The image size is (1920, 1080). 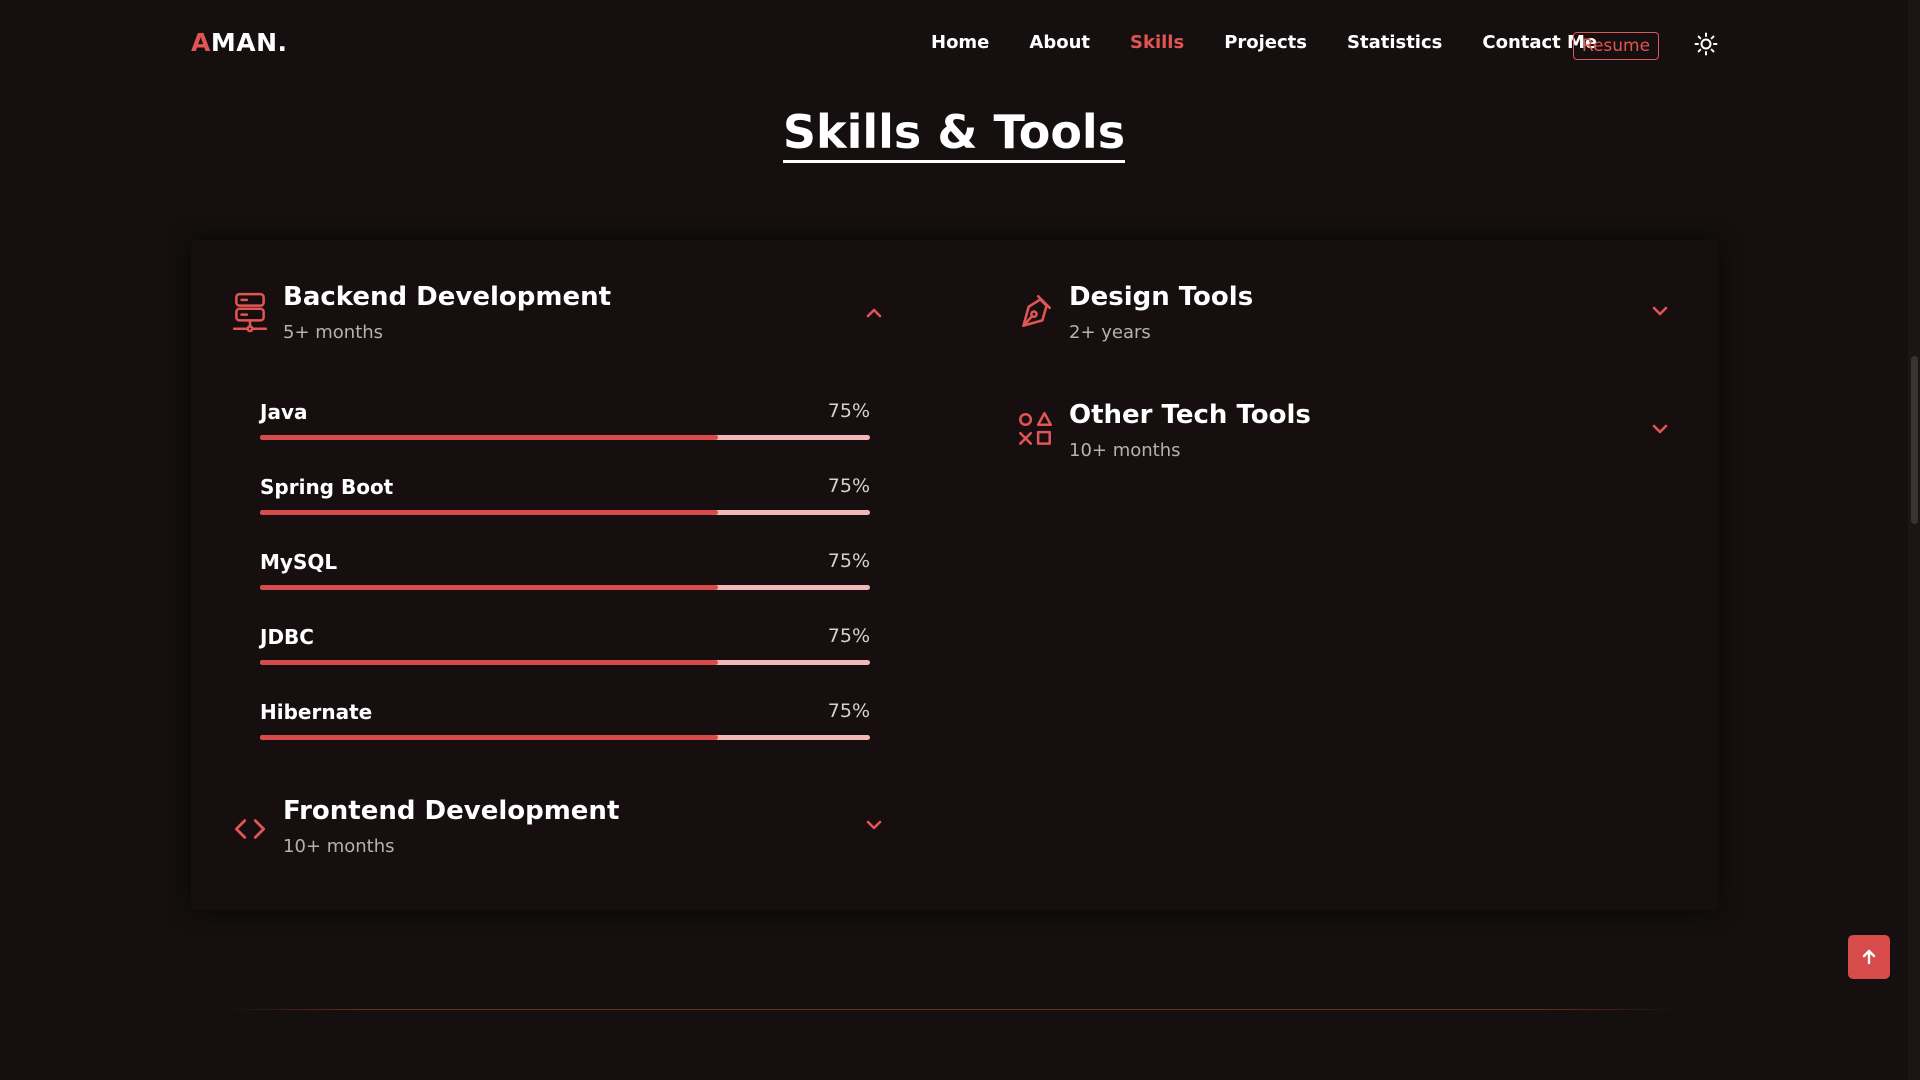 What do you see at coordinates (565, 430) in the screenshot?
I see `skill-item: Java 75%` at bounding box center [565, 430].